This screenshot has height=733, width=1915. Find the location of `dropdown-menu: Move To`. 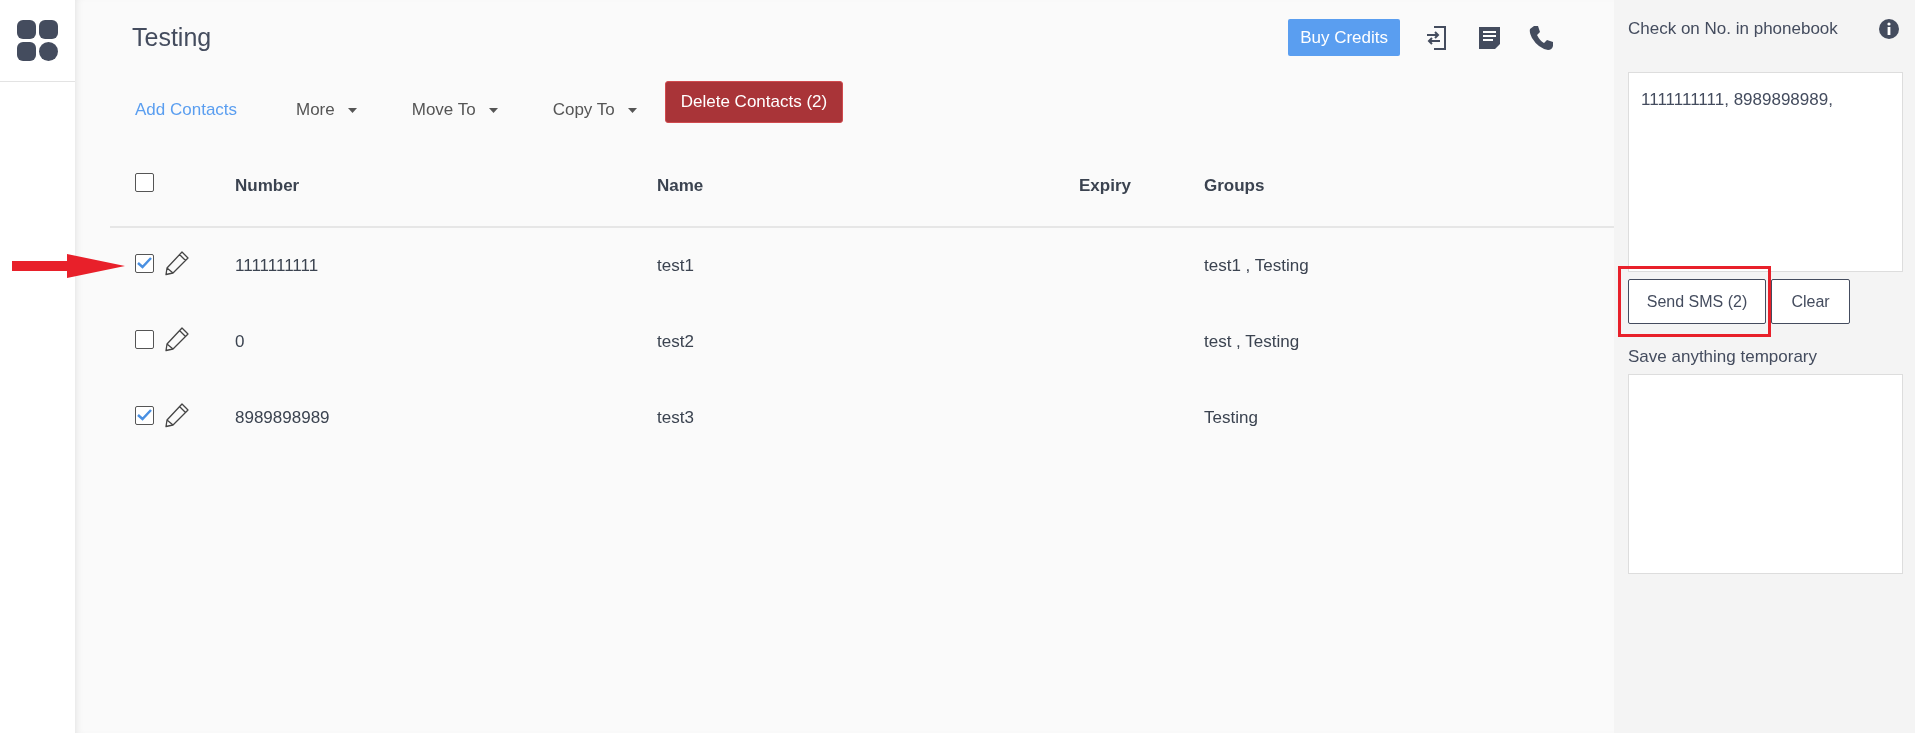

dropdown-menu: Move To is located at coordinates (454, 110).